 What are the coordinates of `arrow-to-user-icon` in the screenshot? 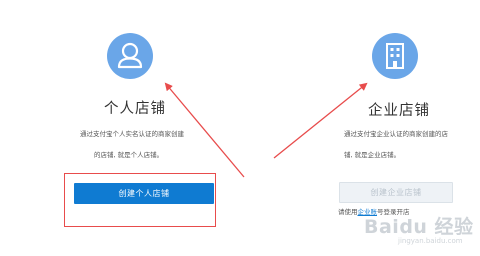 It's located at (204, 130).